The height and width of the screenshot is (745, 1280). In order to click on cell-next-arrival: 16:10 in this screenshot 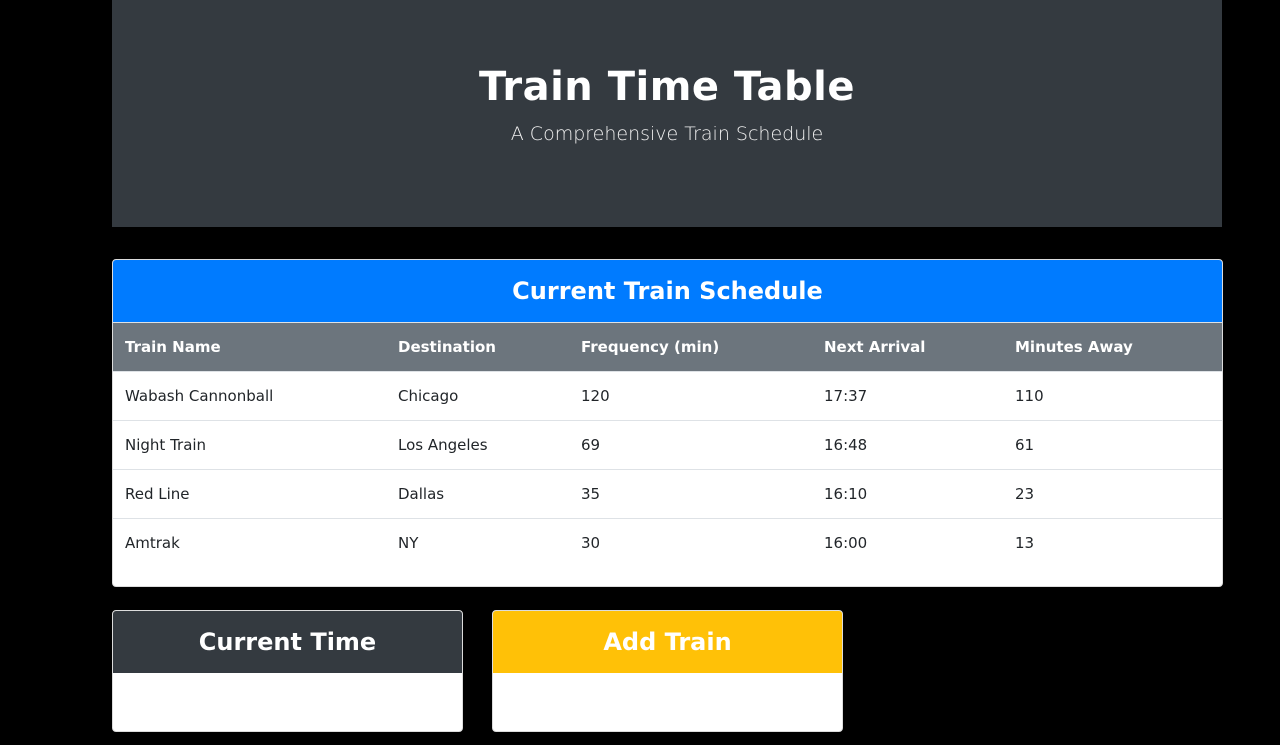, I will do `click(846, 494)`.